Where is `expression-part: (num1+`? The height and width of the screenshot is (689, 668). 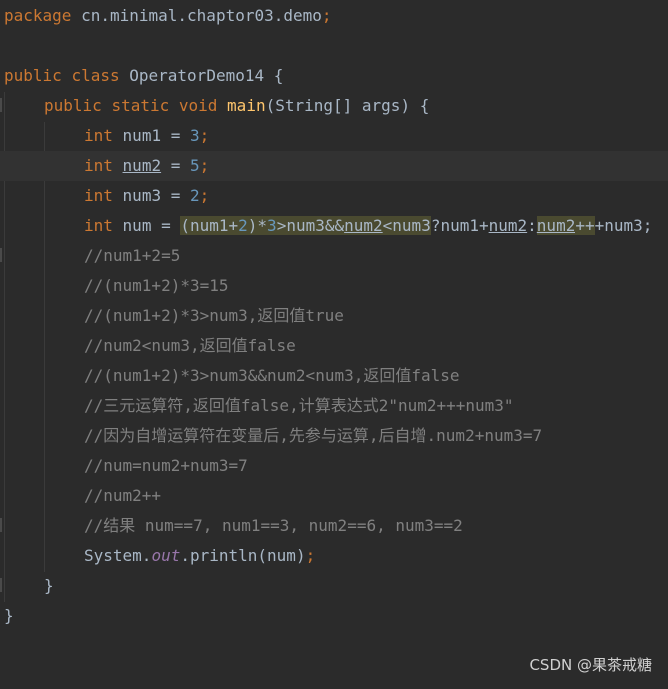
expression-part: (num1+ is located at coordinates (209, 225).